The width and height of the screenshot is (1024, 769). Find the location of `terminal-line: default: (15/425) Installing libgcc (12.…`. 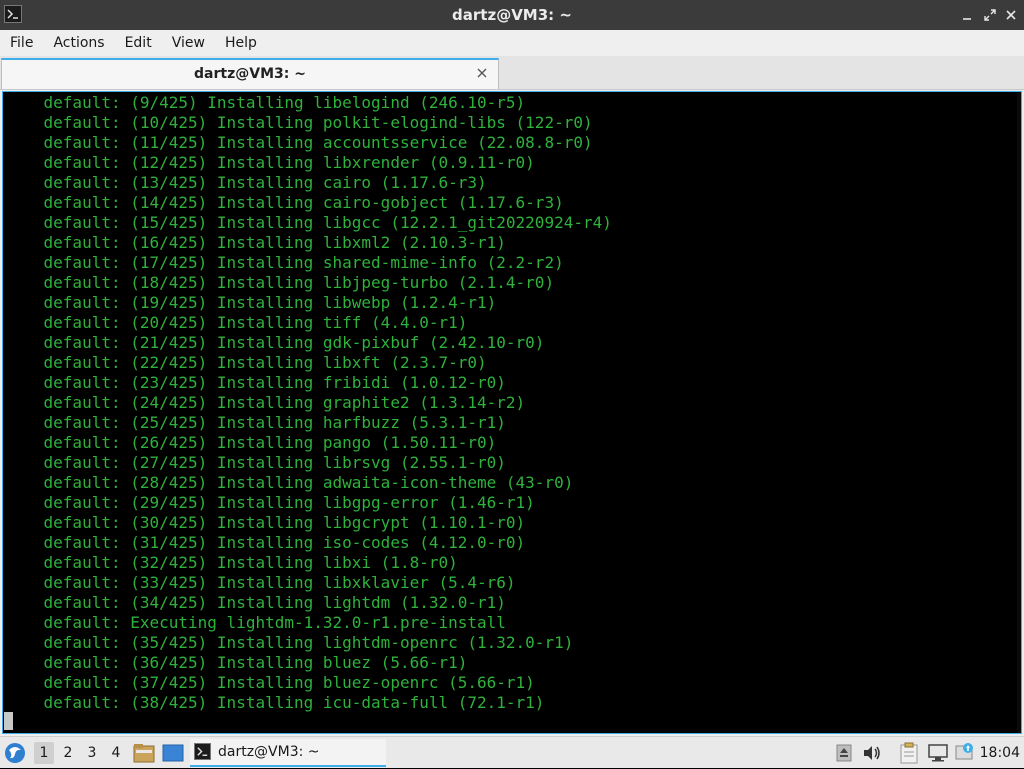

terminal-line: default: (15/425) Installing libgcc (12.… is located at coordinates (308, 222).